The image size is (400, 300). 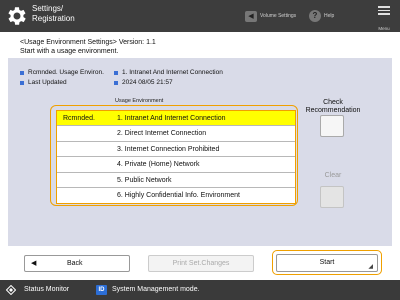 I want to click on back-button: ◀ Back, so click(x=77, y=263).